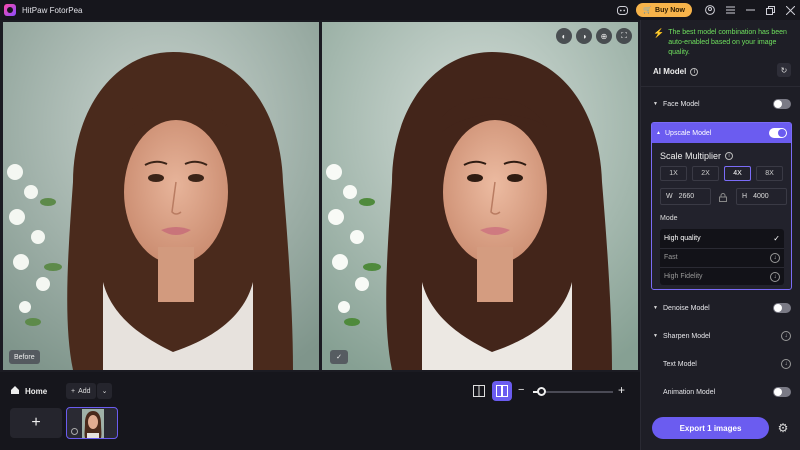 Image resolution: width=800 pixels, height=450 pixels. Describe the element at coordinates (24, 357) in the screenshot. I see `before-label: Before` at that location.